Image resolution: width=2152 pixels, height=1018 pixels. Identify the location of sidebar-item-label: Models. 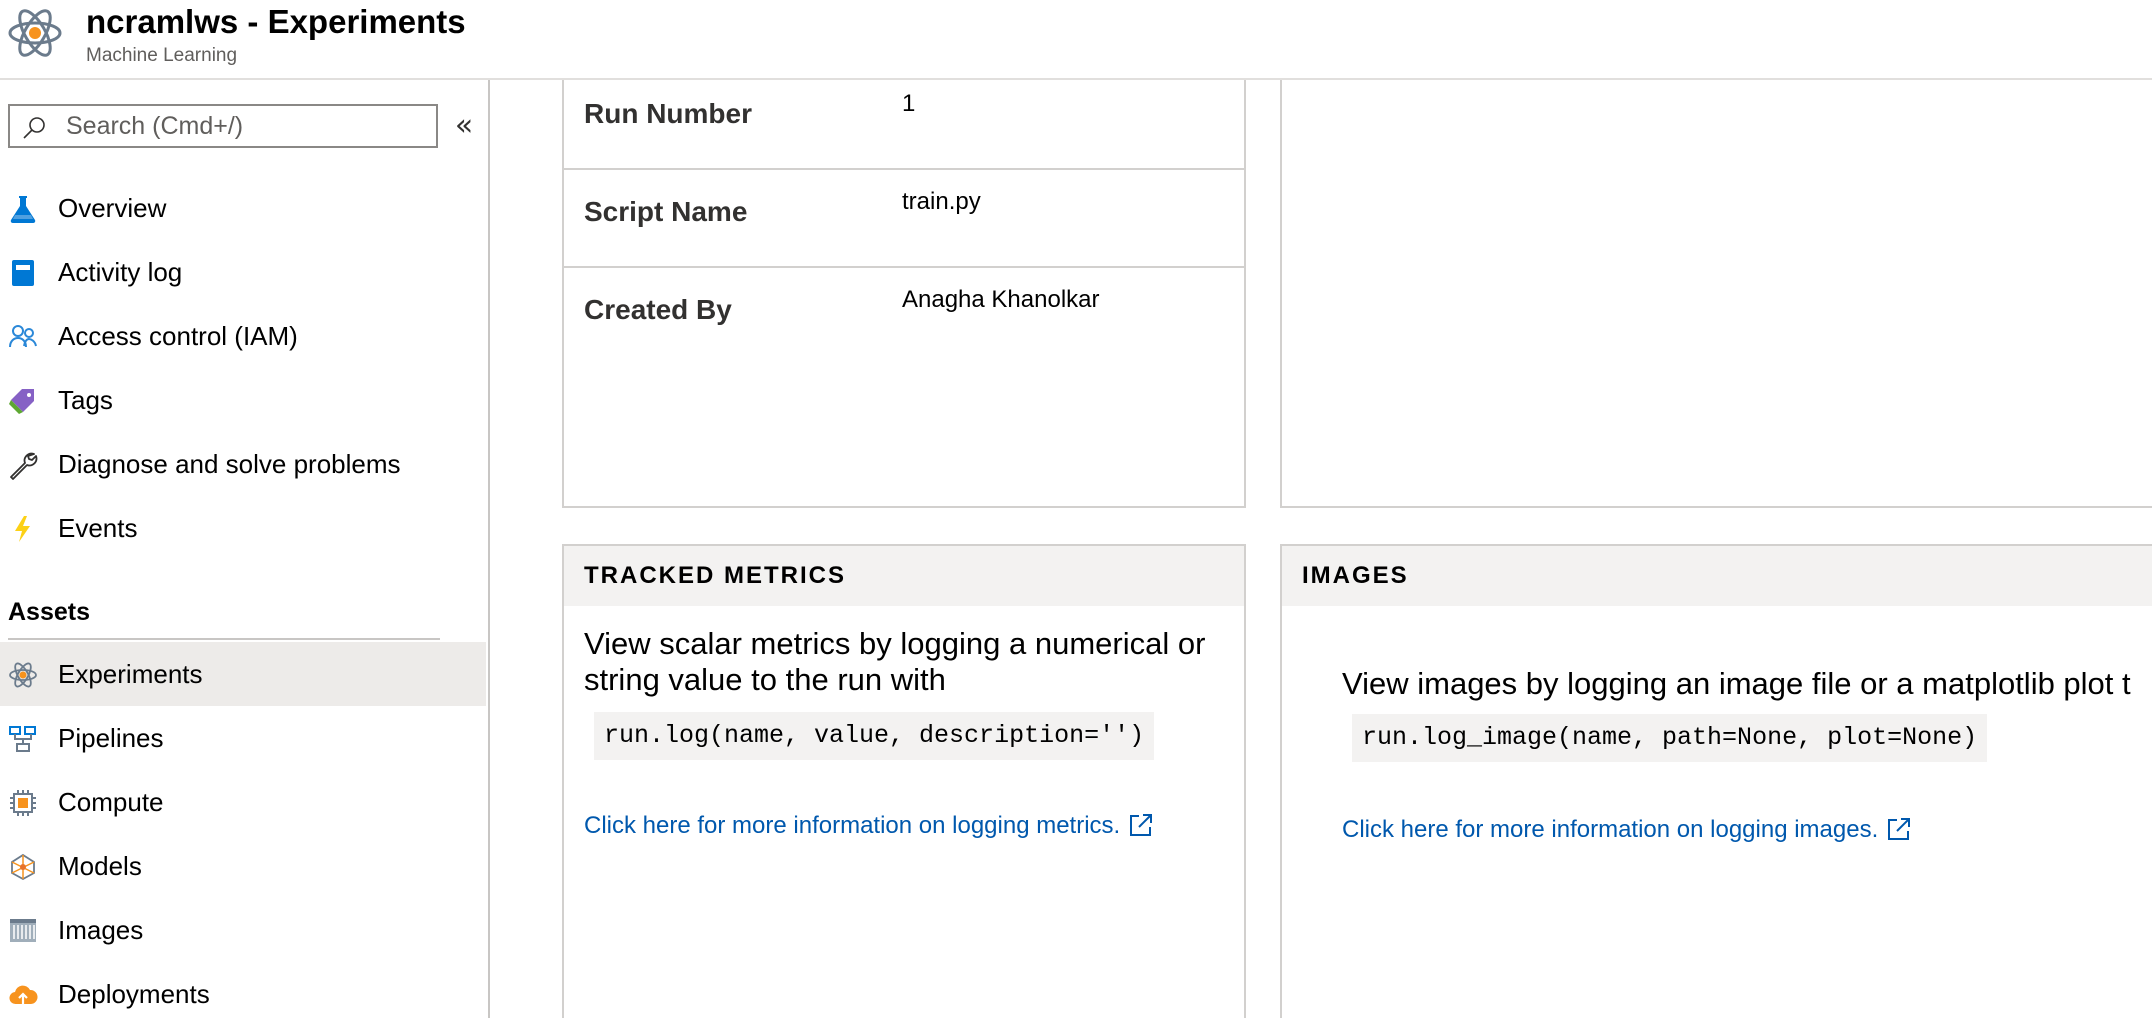
(100, 866).